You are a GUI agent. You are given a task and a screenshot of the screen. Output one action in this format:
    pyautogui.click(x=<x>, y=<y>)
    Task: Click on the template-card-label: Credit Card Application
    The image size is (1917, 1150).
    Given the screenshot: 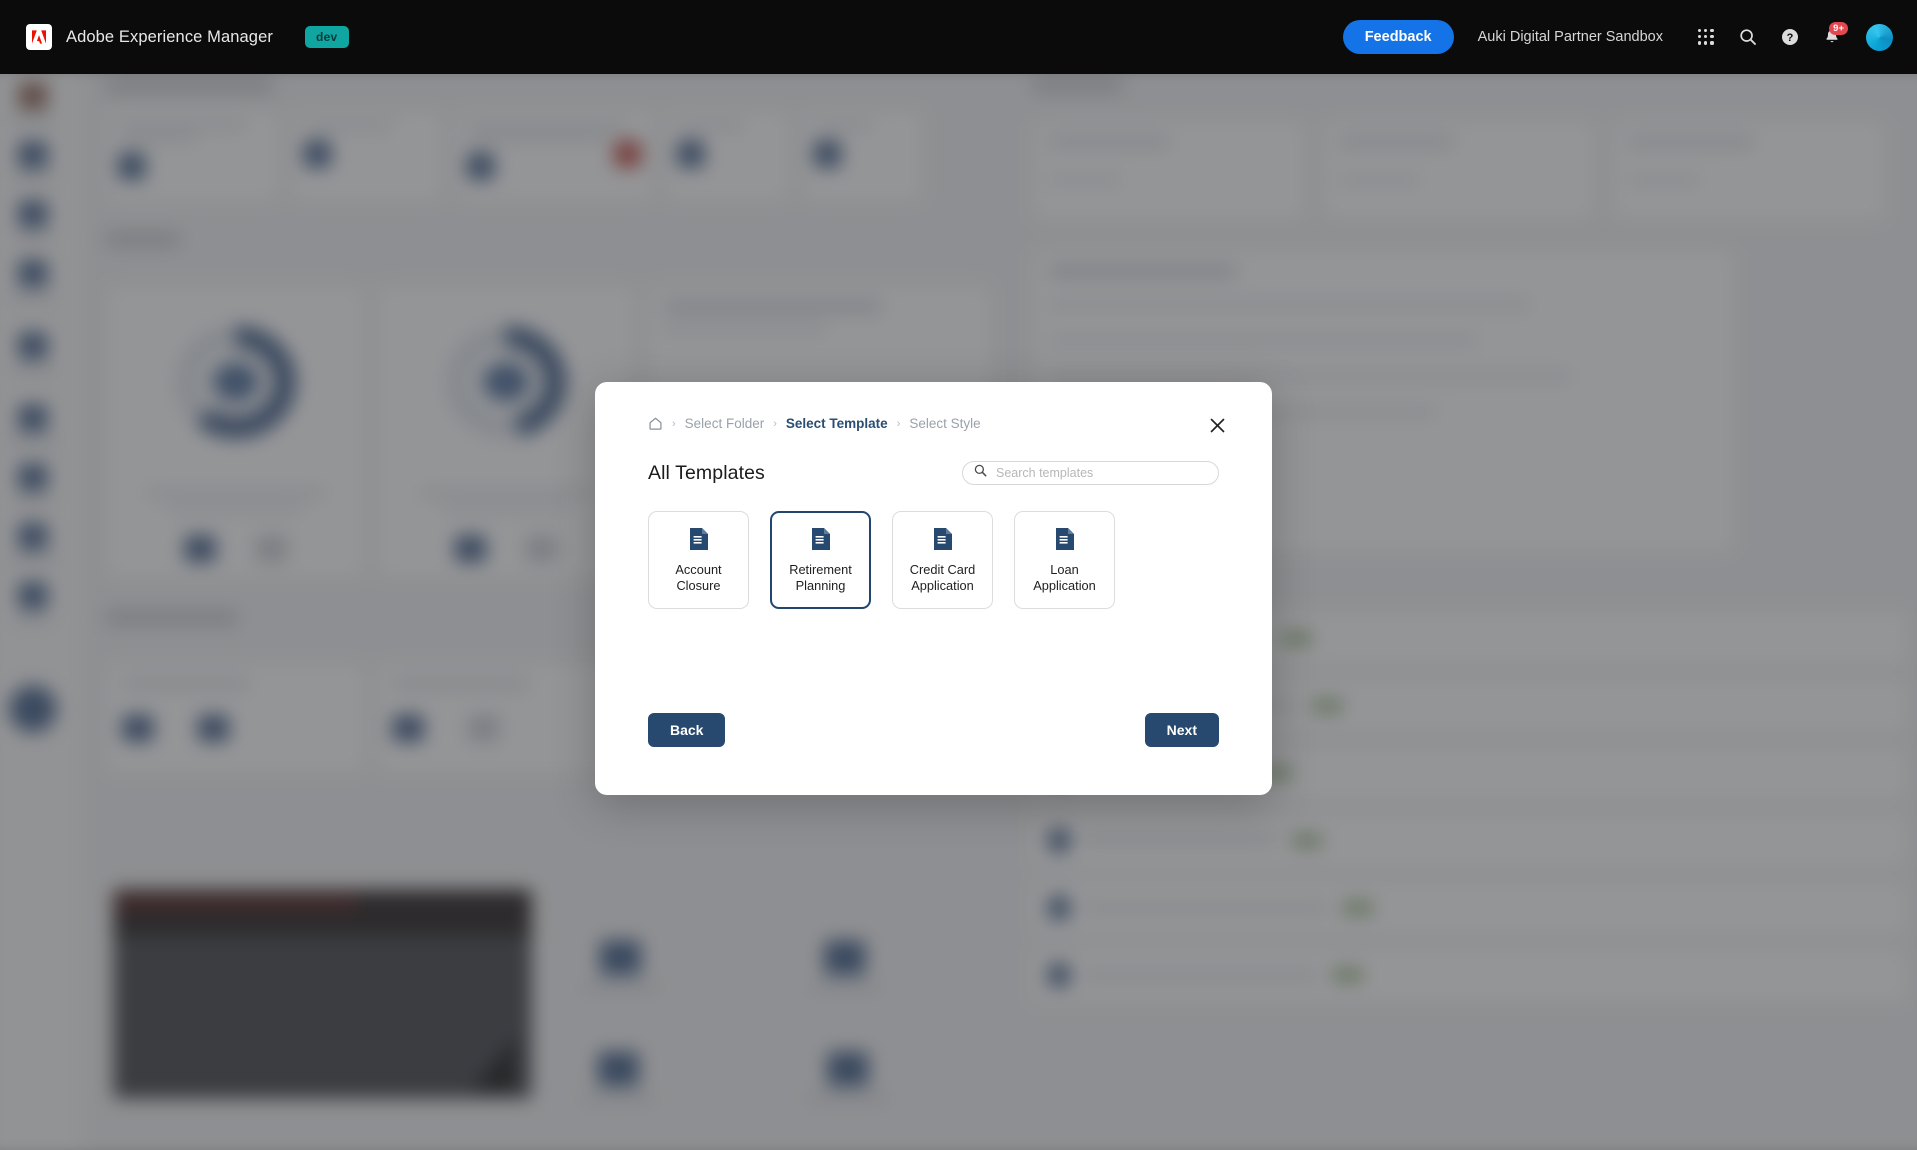 What is the action you would take?
    pyautogui.click(x=942, y=577)
    